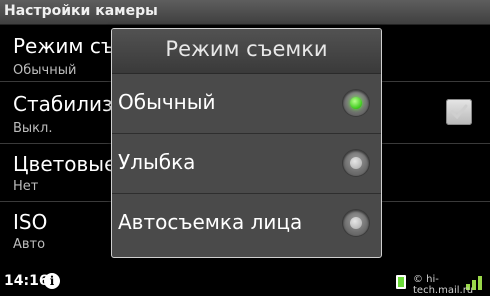  I want to click on option-smile: Улыбка, so click(246, 163).